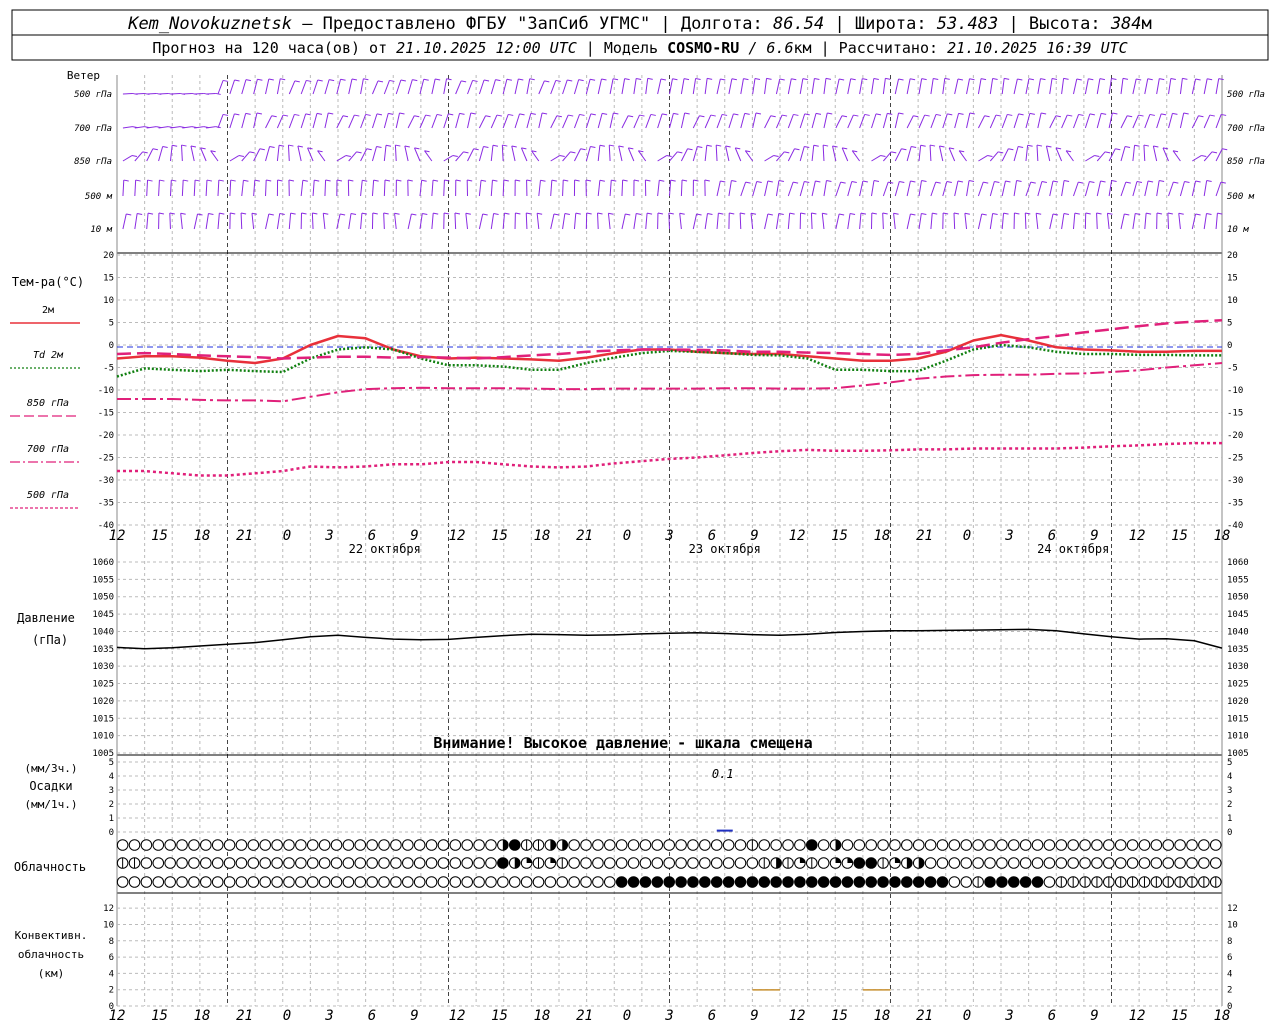 The image size is (1280, 1028). What do you see at coordinates (1232, 925) in the screenshot?
I see `conv-tick-right: 10` at bounding box center [1232, 925].